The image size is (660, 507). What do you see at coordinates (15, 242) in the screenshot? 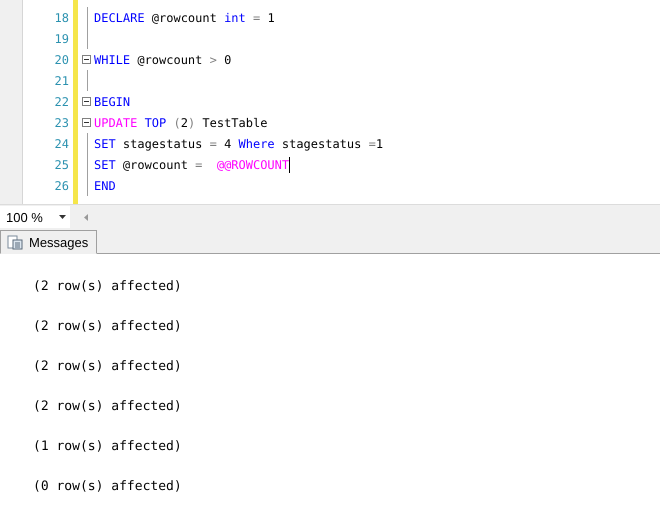
I see `document-icon` at bounding box center [15, 242].